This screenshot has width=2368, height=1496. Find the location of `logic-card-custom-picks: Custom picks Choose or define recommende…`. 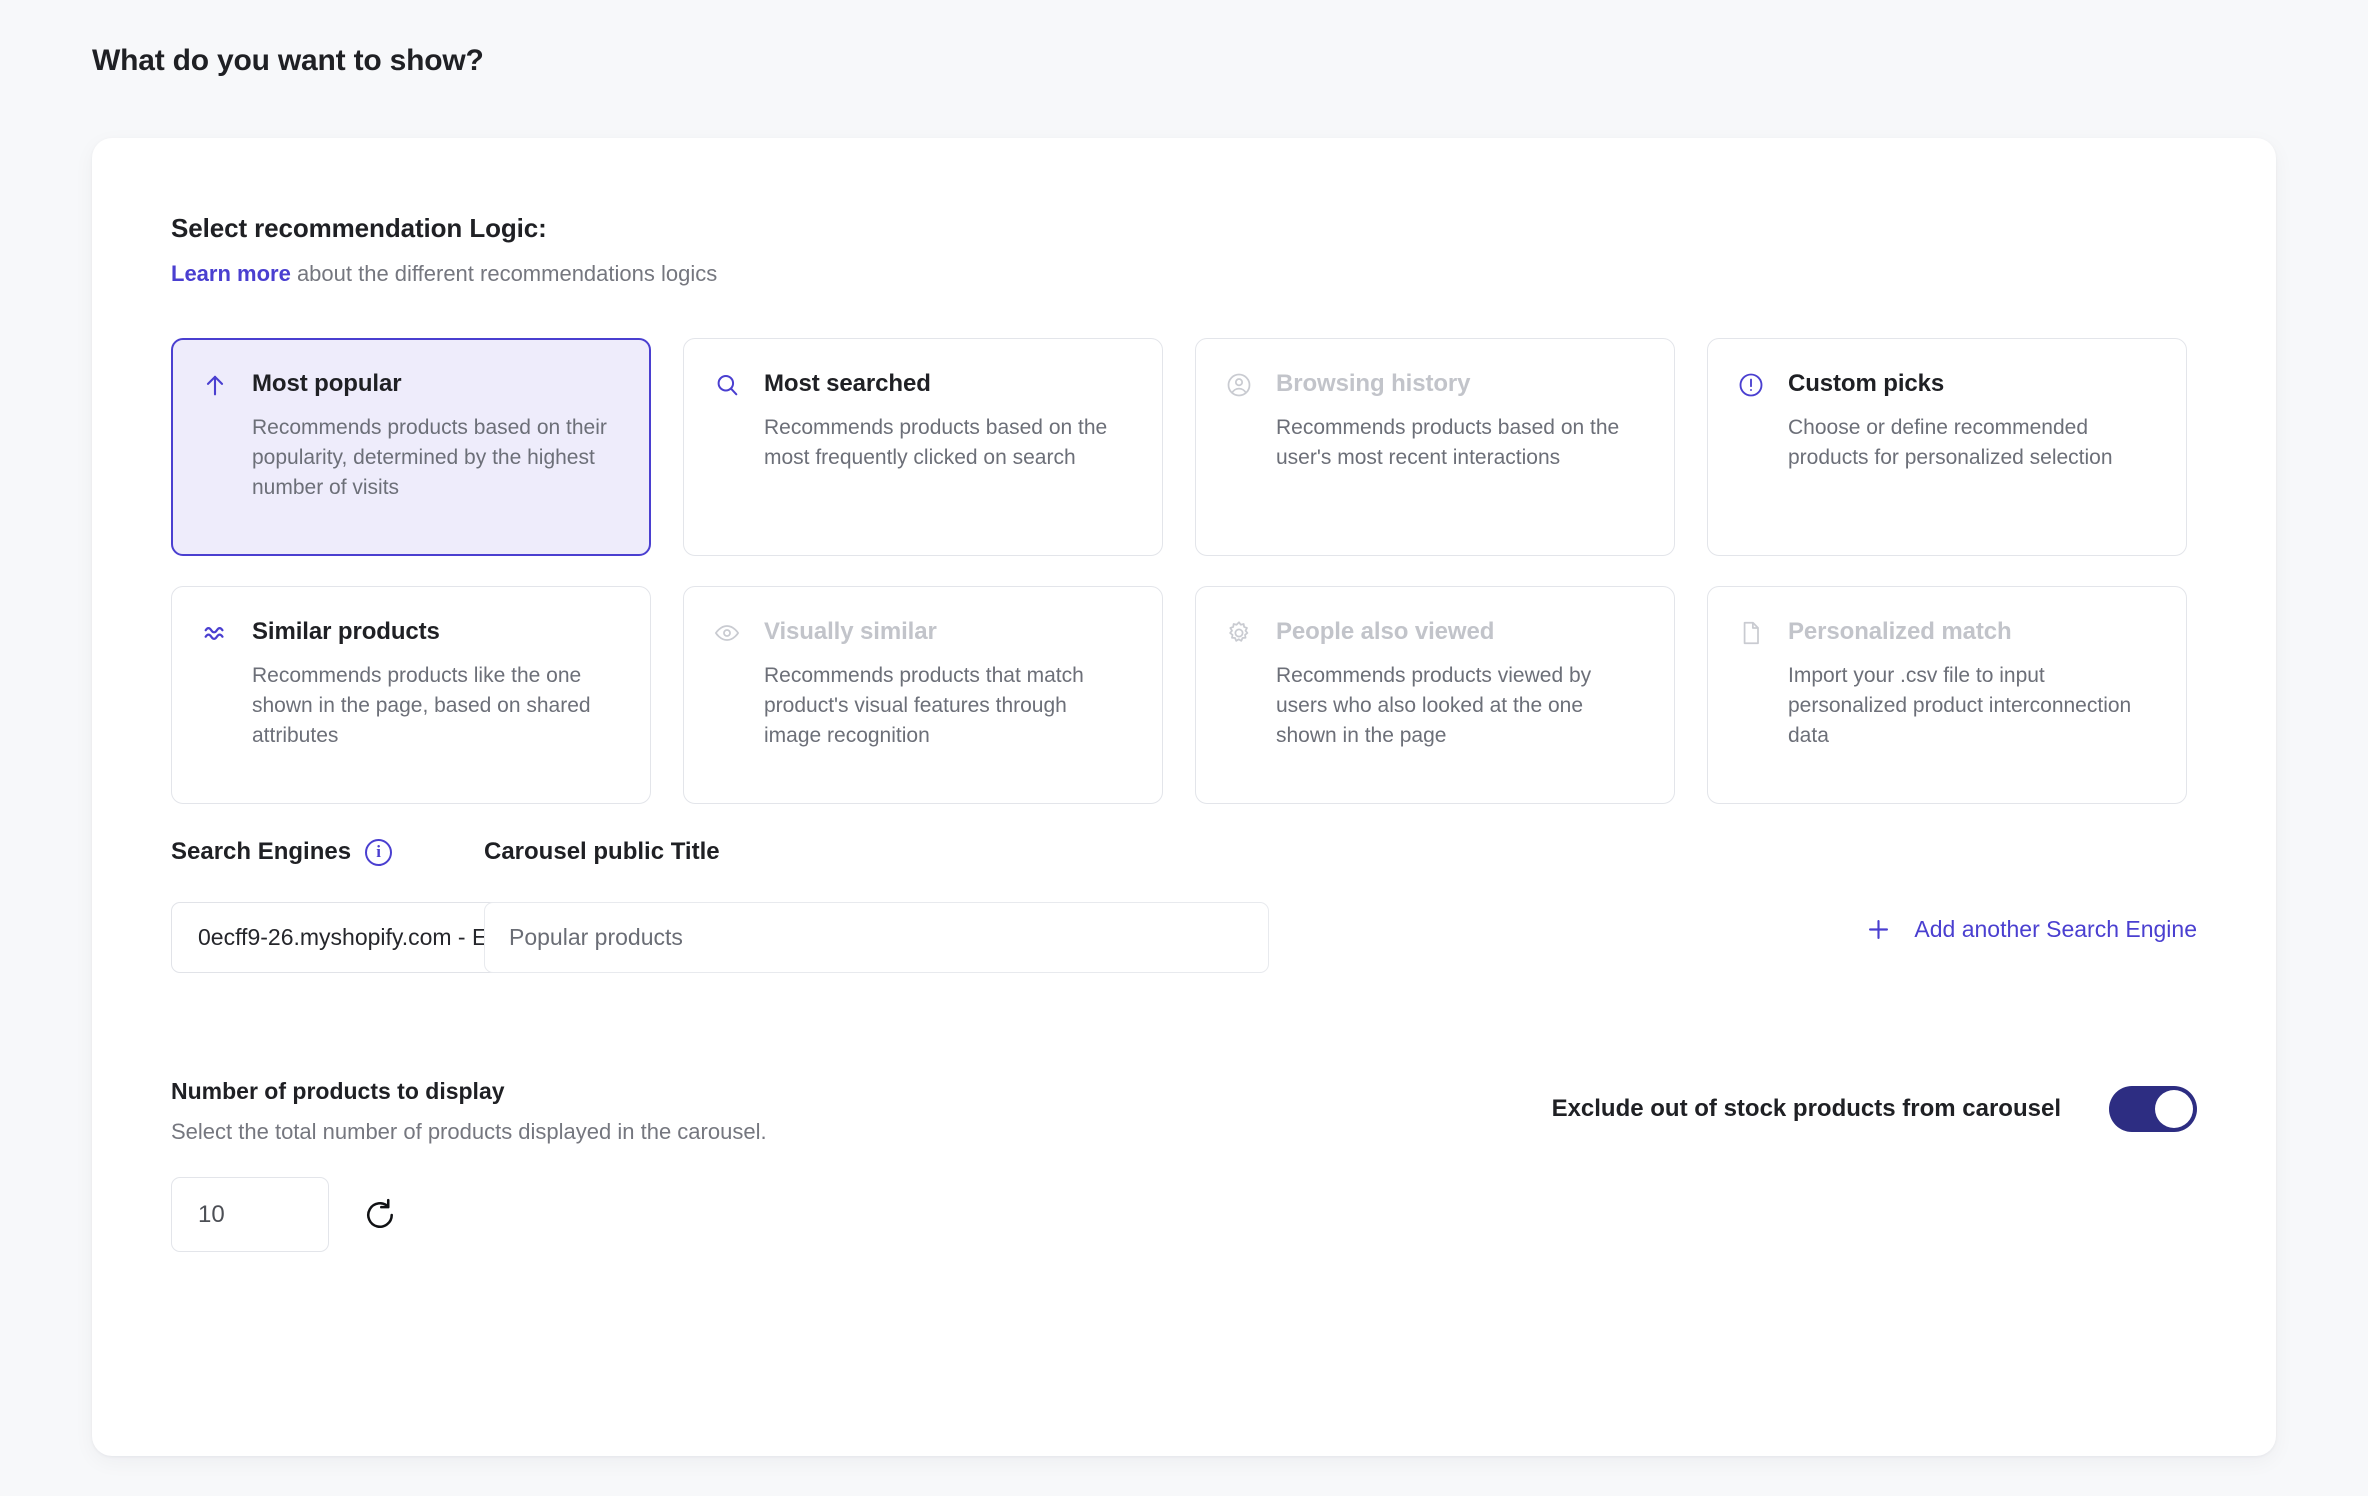

logic-card-custom-picks: Custom picks Choose or define recommende… is located at coordinates (1947, 447).